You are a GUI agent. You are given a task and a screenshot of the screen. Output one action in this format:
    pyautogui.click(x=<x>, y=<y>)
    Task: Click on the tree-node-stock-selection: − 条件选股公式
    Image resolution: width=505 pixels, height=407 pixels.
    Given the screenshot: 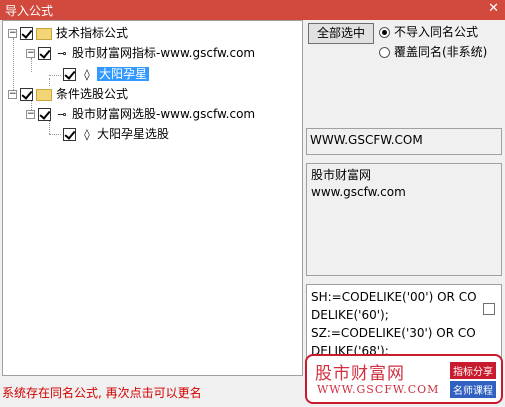 What is the action you would take?
    pyautogui.click(x=68, y=94)
    